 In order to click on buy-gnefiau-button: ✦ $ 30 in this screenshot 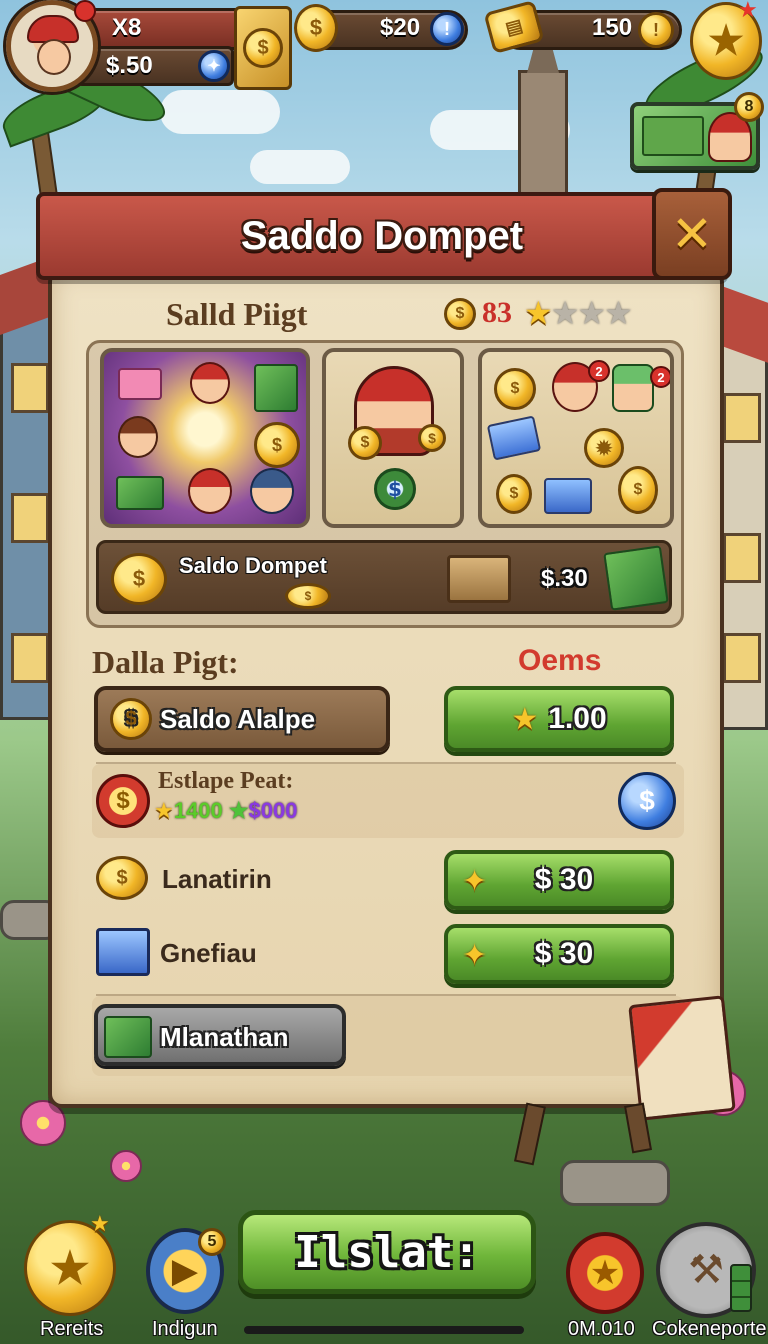, I will do `click(559, 954)`.